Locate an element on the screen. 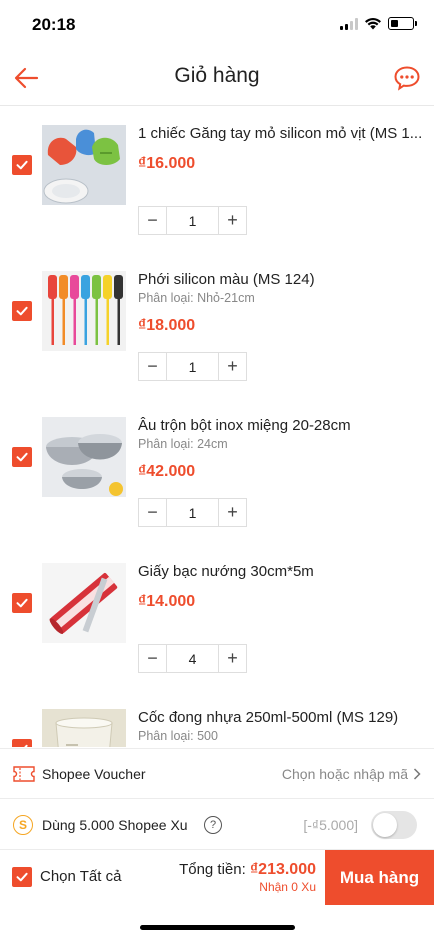 This screenshot has width=434, height=940. chat-icon is located at coordinates (407, 78).